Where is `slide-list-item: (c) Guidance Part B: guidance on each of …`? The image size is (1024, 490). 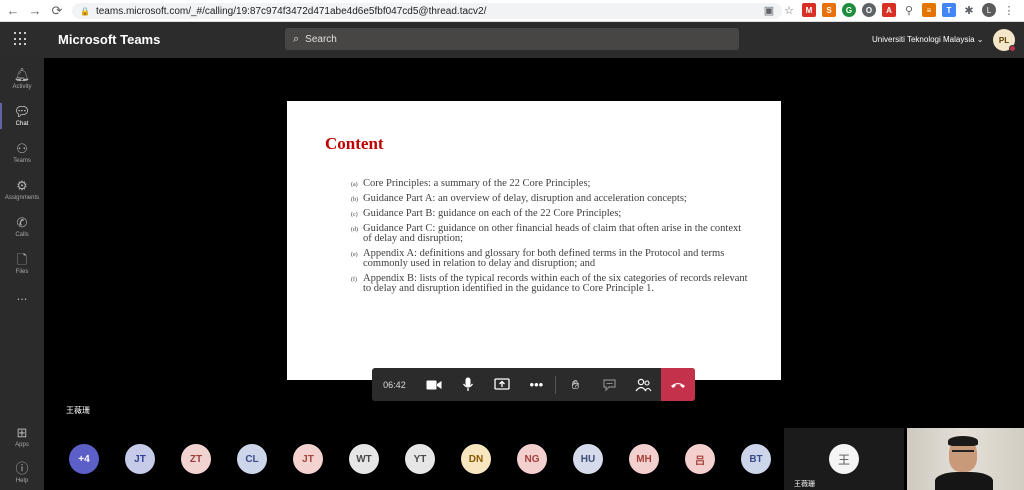
slide-list-item: (c) Guidance Part B: guidance on each of … is located at coordinates (551, 213).